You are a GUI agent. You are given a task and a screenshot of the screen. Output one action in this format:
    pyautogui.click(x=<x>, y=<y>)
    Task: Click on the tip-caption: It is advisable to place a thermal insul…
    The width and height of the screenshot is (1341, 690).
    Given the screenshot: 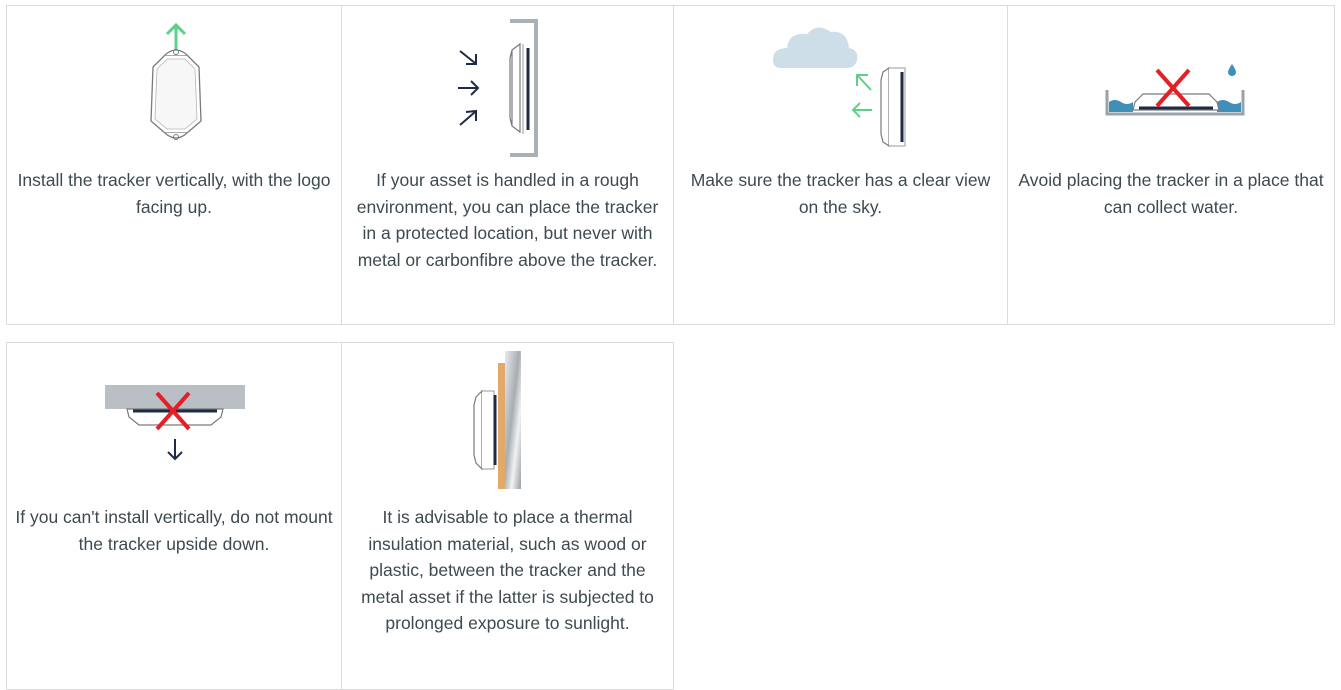 What is the action you would take?
    pyautogui.click(x=507, y=570)
    